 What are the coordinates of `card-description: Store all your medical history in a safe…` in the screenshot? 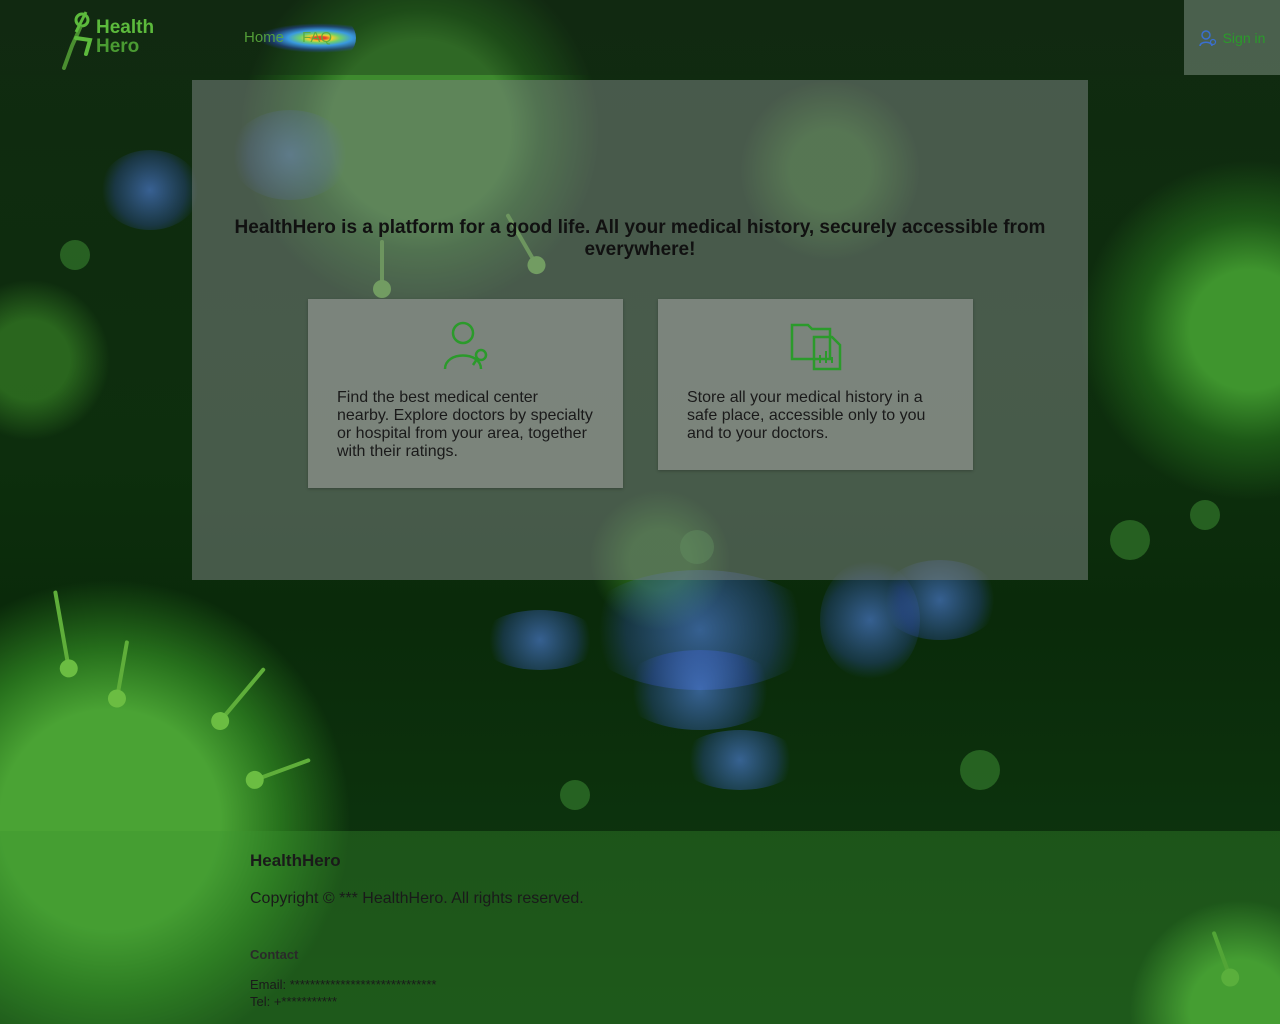 It's located at (806, 415).